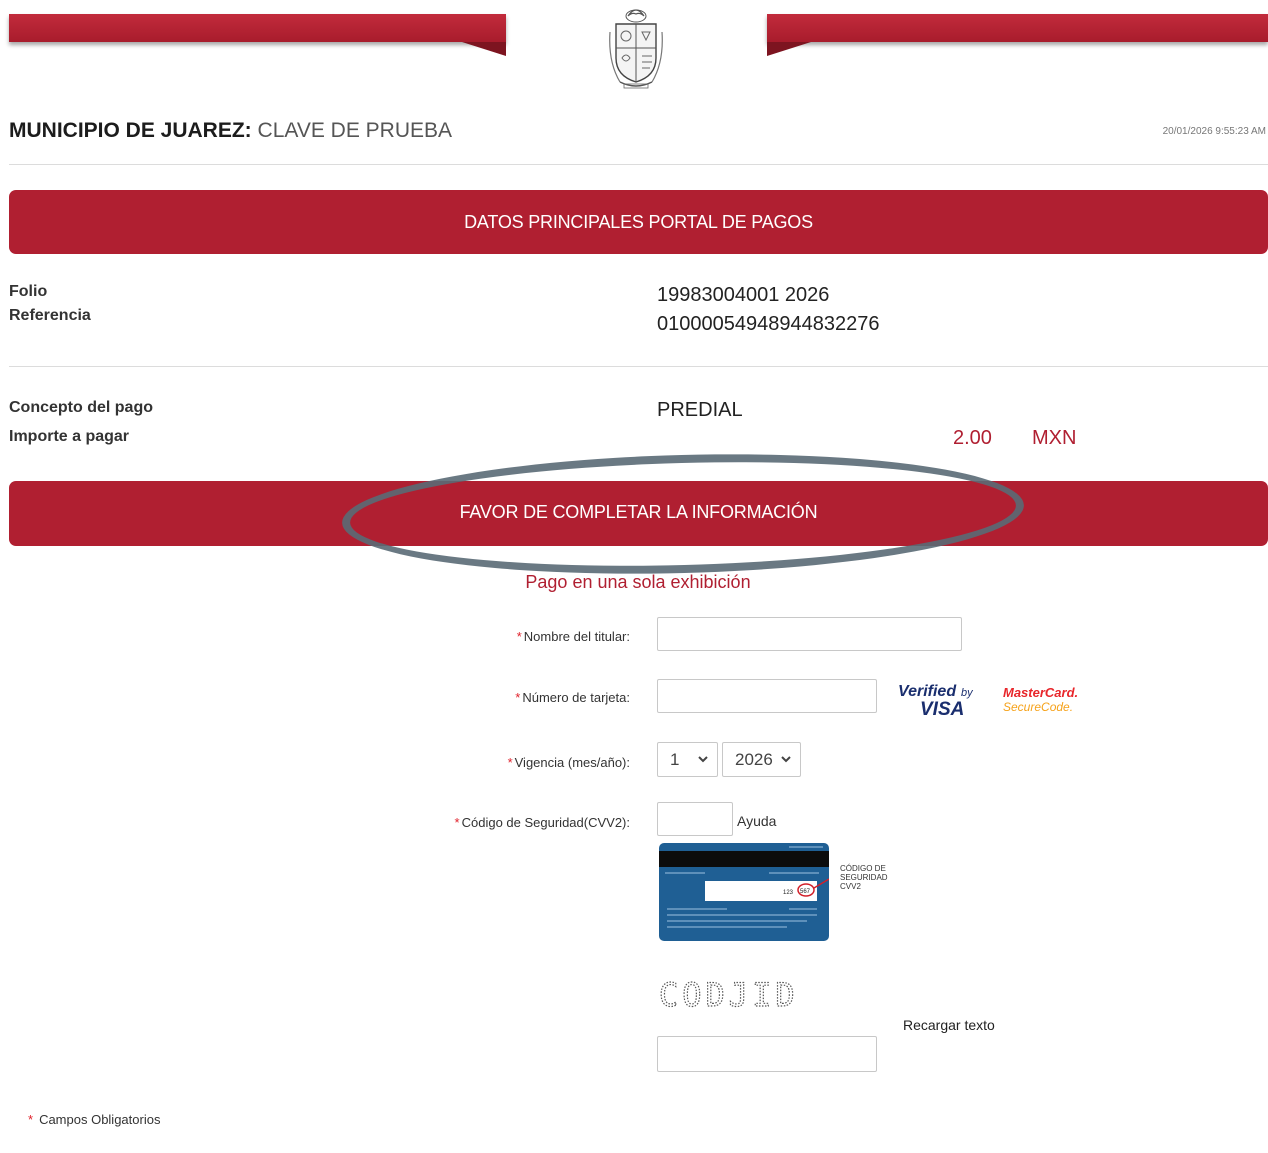 Image resolution: width=1268 pixels, height=1153 pixels. Describe the element at coordinates (572, 697) in the screenshot. I see `card-number-label: * Número de tarjeta:` at that location.